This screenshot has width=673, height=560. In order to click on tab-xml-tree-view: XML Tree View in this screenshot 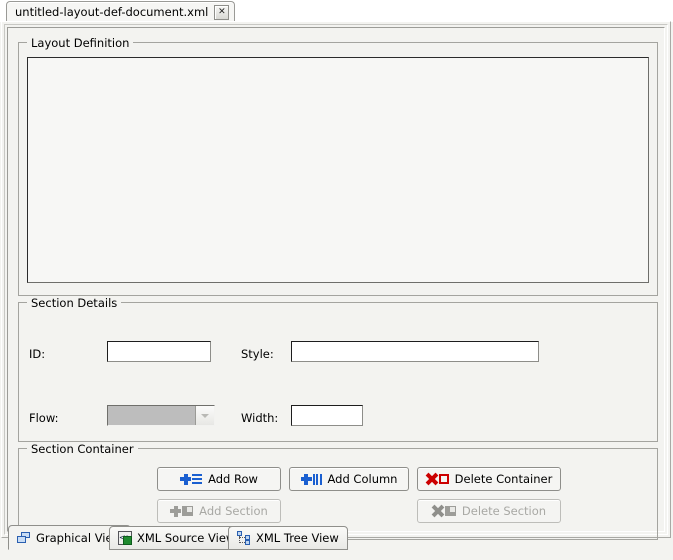, I will do `click(288, 538)`.